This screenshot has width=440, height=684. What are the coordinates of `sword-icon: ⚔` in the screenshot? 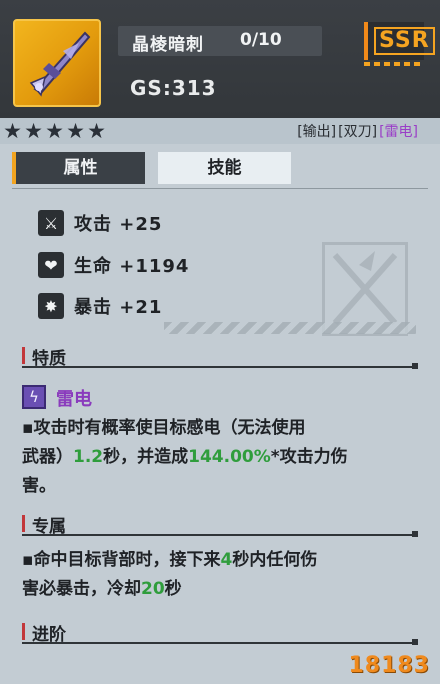 It's located at (51, 223).